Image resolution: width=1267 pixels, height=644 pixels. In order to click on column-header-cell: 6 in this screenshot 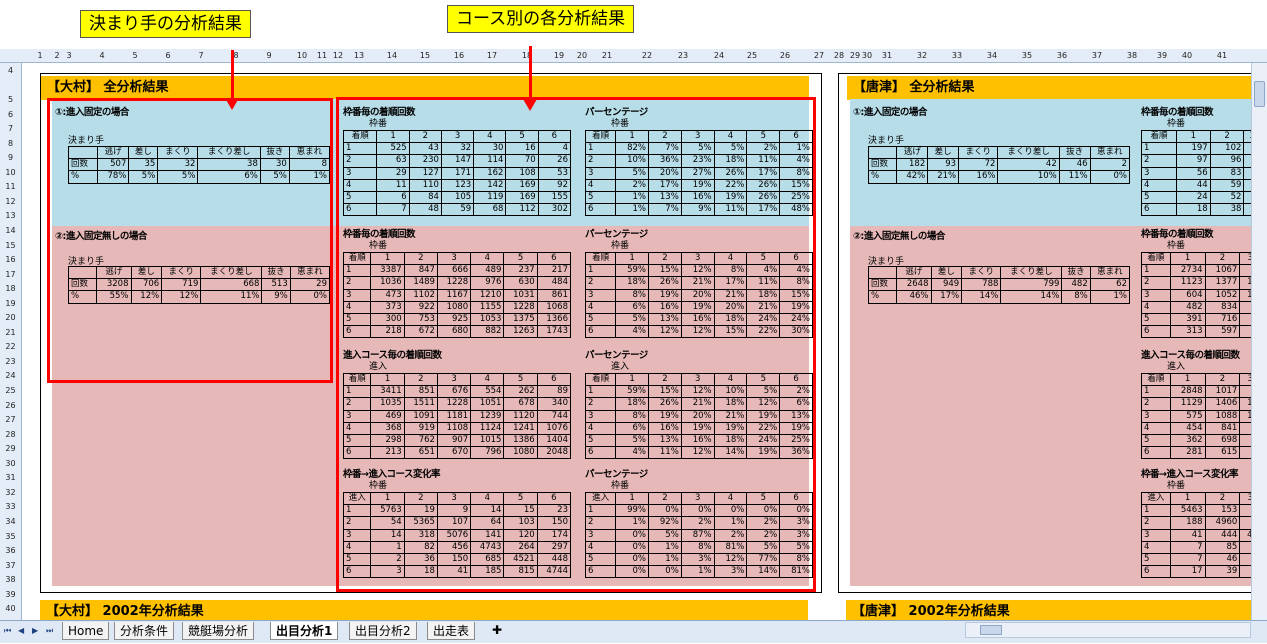, I will do `click(168, 56)`.